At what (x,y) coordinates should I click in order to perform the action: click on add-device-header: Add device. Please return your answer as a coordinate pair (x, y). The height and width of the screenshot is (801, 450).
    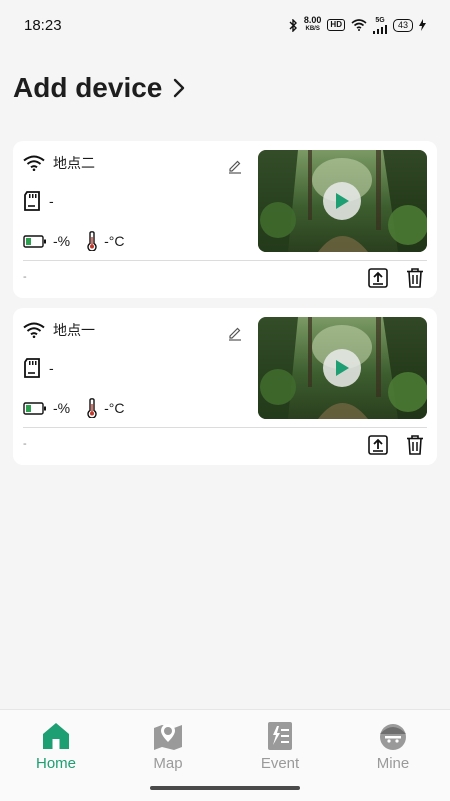
    Looking at the image, I should click on (99, 88).